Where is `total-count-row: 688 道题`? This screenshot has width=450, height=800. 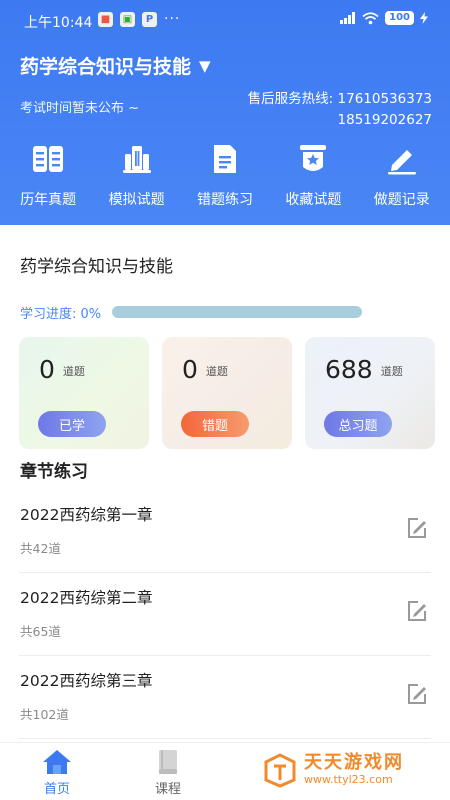
total-count-row: 688 道题 is located at coordinates (364, 369).